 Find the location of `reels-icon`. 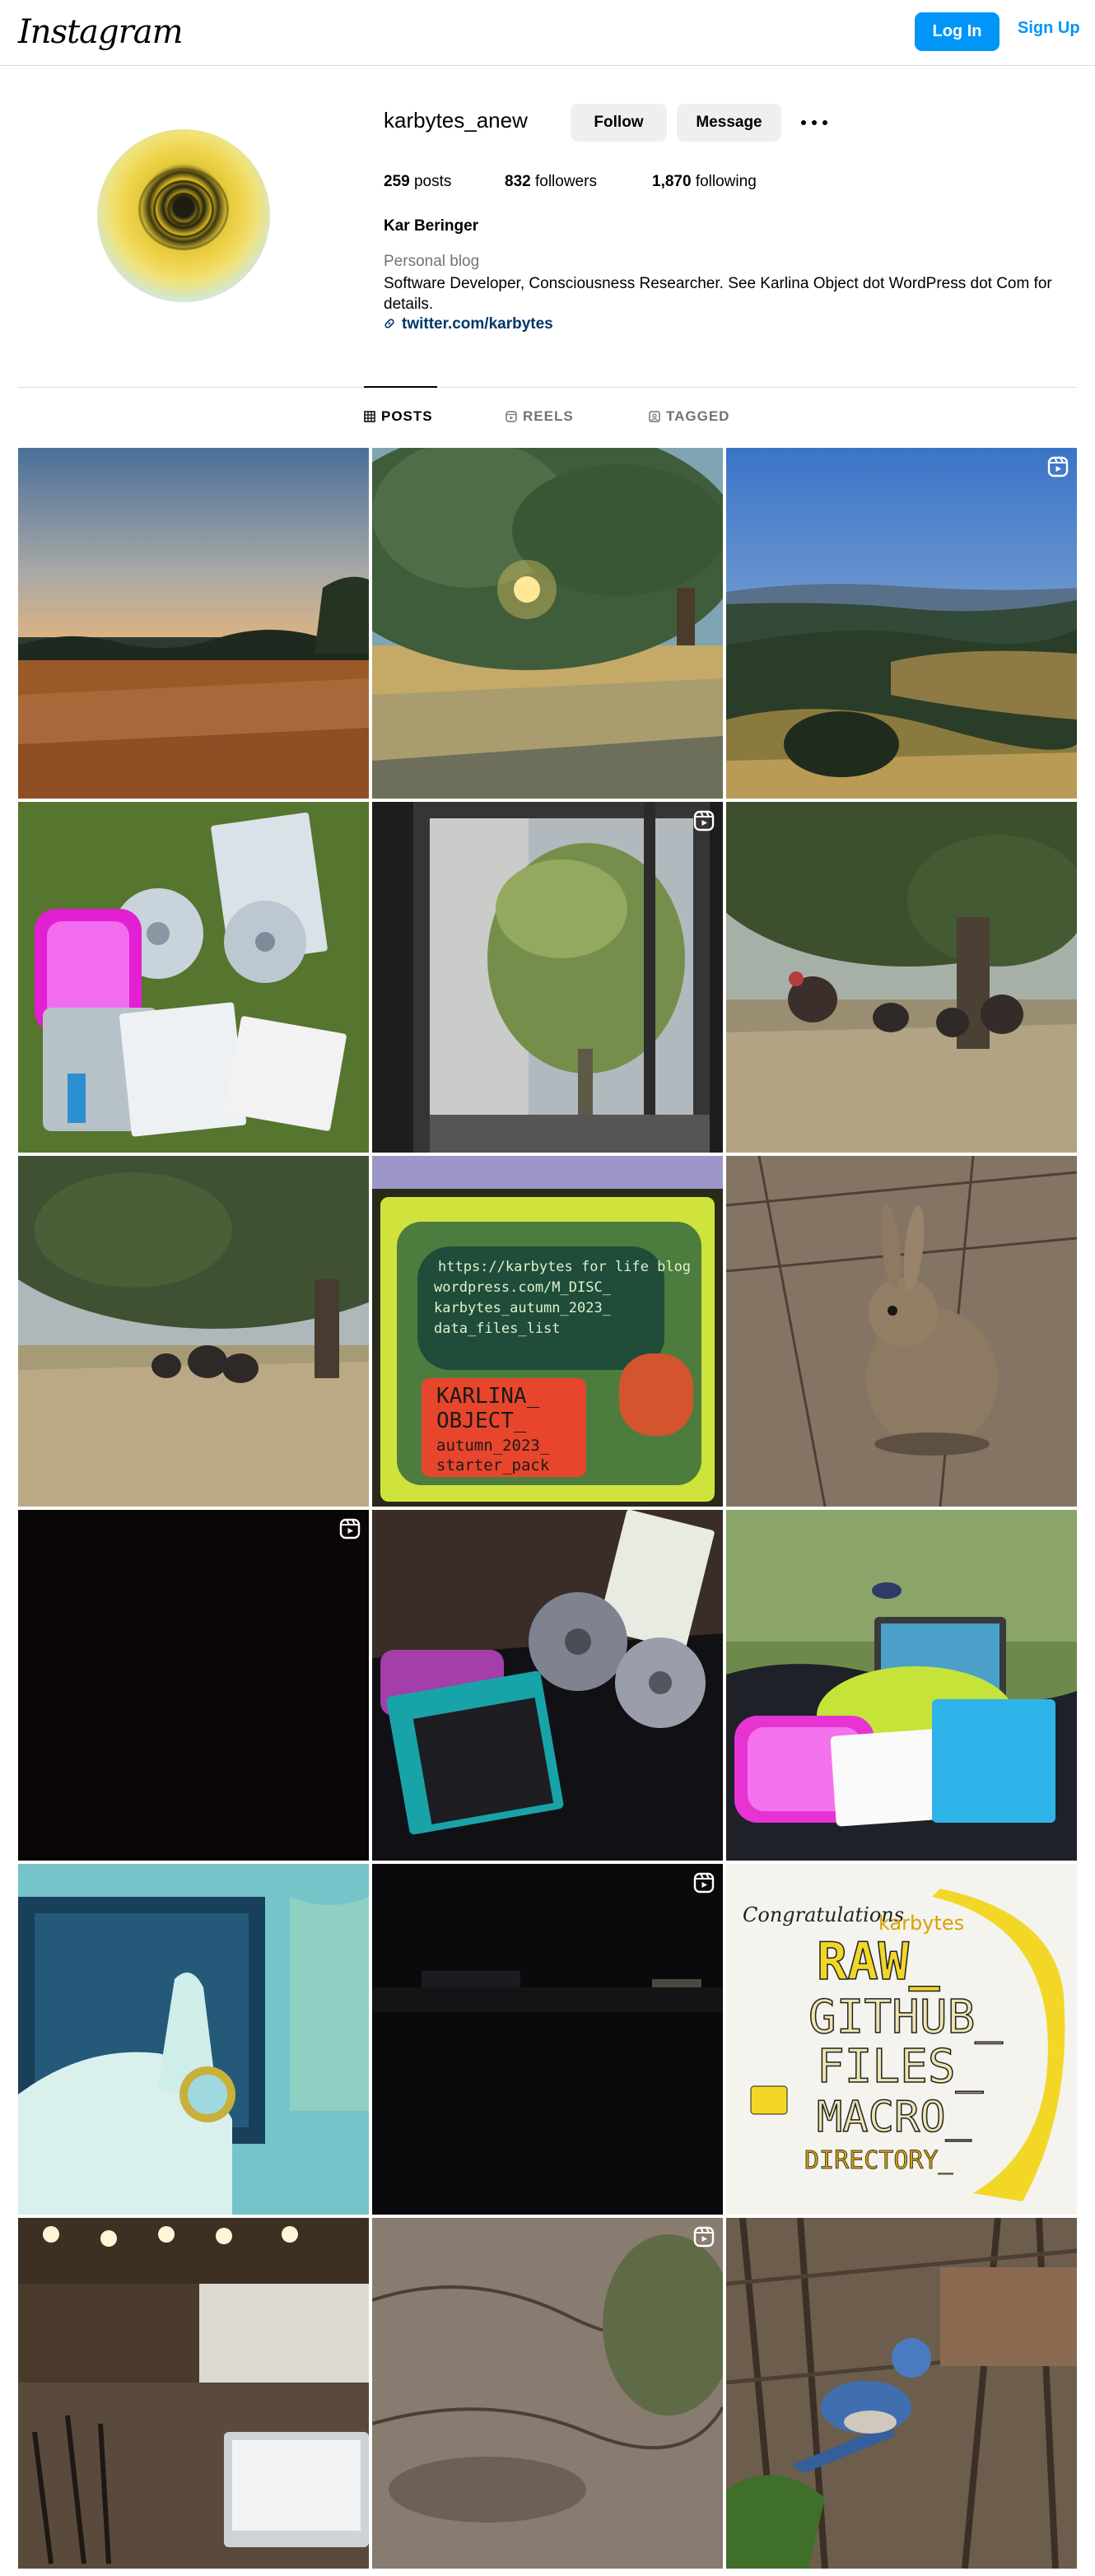

reels-icon is located at coordinates (511, 416).